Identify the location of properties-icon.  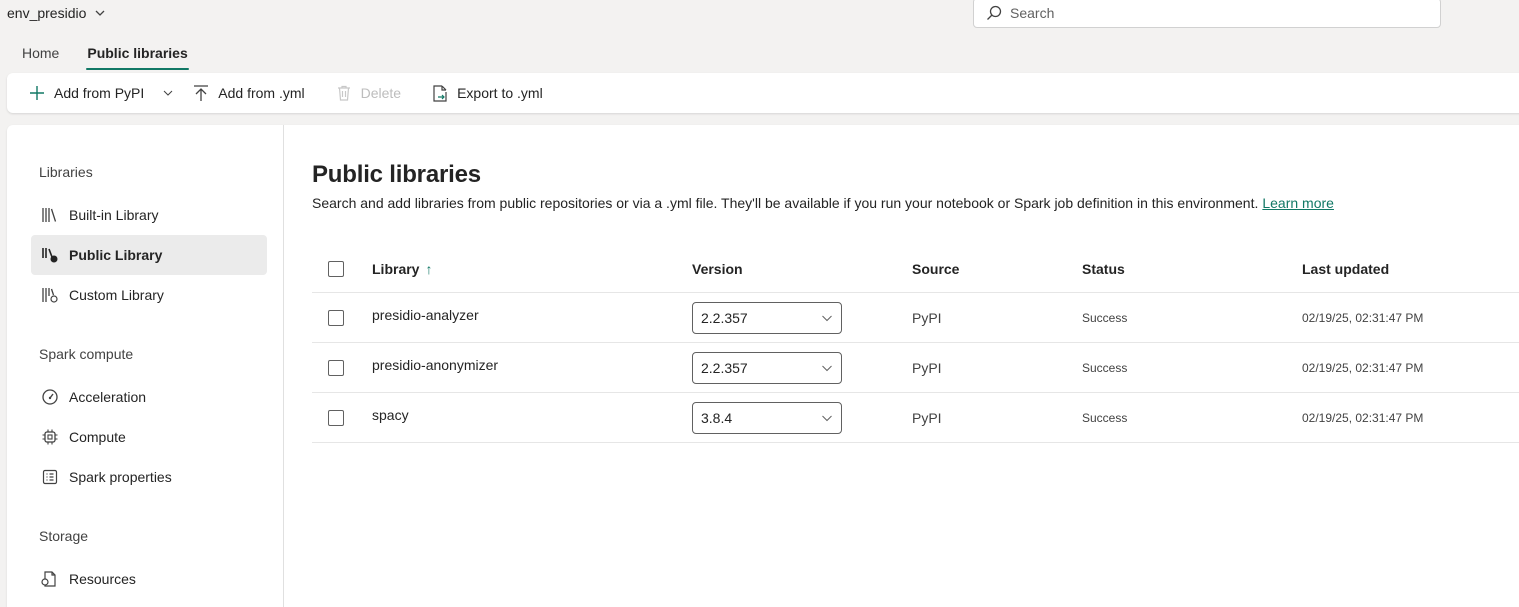
(50, 477).